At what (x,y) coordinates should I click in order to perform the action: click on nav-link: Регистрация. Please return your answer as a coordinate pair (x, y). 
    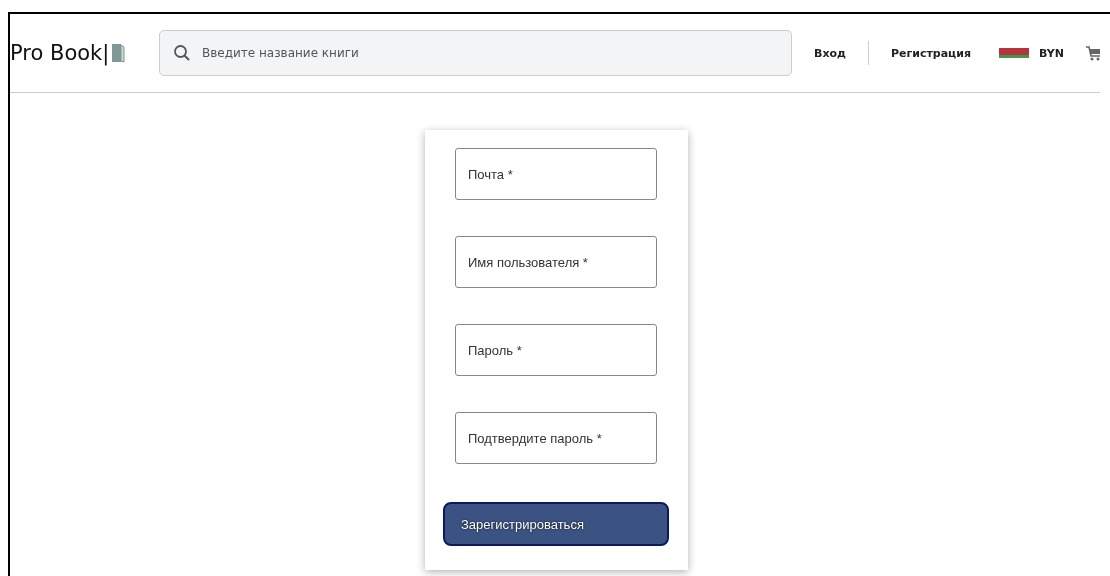
    Looking at the image, I should click on (931, 53).